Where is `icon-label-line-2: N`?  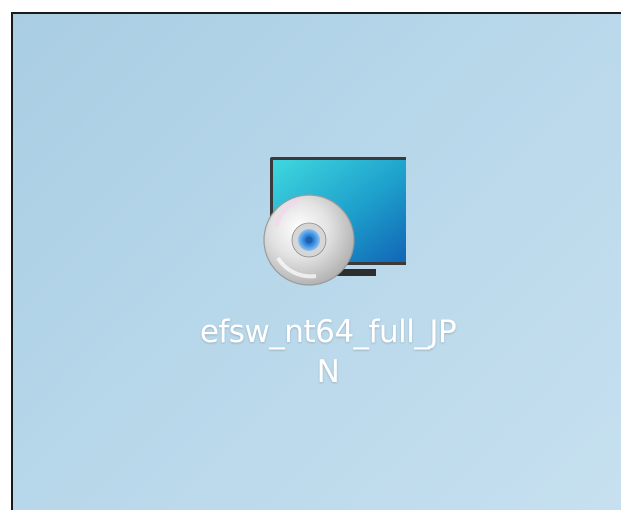
icon-label-line-2: N is located at coordinates (328, 372).